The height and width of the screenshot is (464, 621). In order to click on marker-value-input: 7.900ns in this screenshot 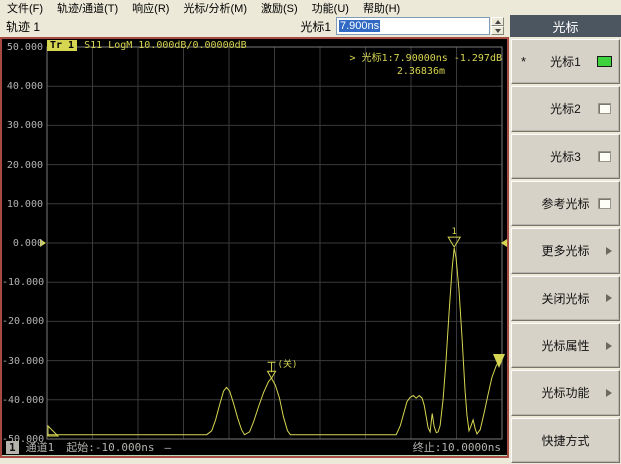, I will do `click(413, 26)`.